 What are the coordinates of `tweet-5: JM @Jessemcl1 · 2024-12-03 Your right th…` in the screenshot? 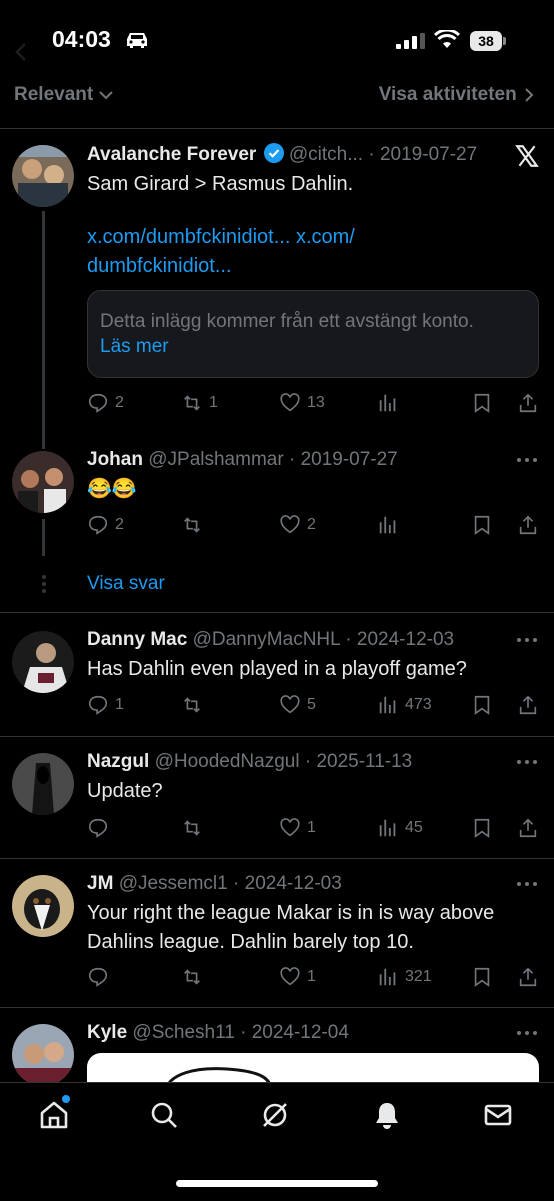 It's located at (277, 933).